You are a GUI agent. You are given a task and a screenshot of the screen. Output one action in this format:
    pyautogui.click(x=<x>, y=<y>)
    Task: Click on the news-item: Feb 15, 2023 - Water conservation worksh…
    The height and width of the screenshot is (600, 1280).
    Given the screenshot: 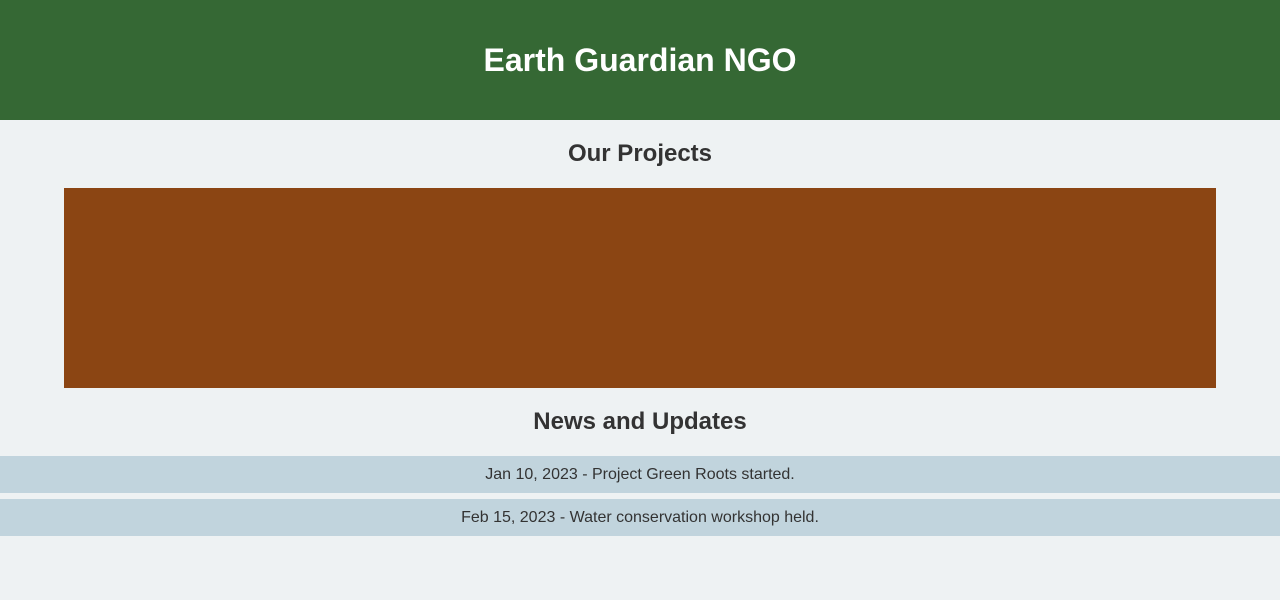 What is the action you would take?
    pyautogui.click(x=640, y=517)
    